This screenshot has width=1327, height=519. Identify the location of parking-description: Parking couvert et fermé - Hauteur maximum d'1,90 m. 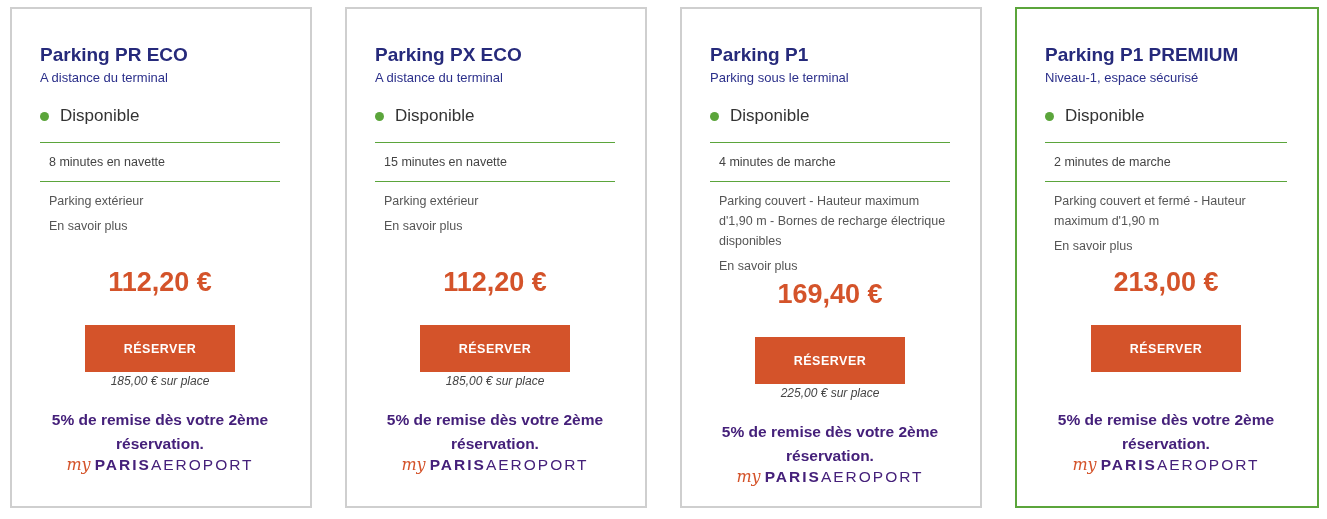
(1150, 211).